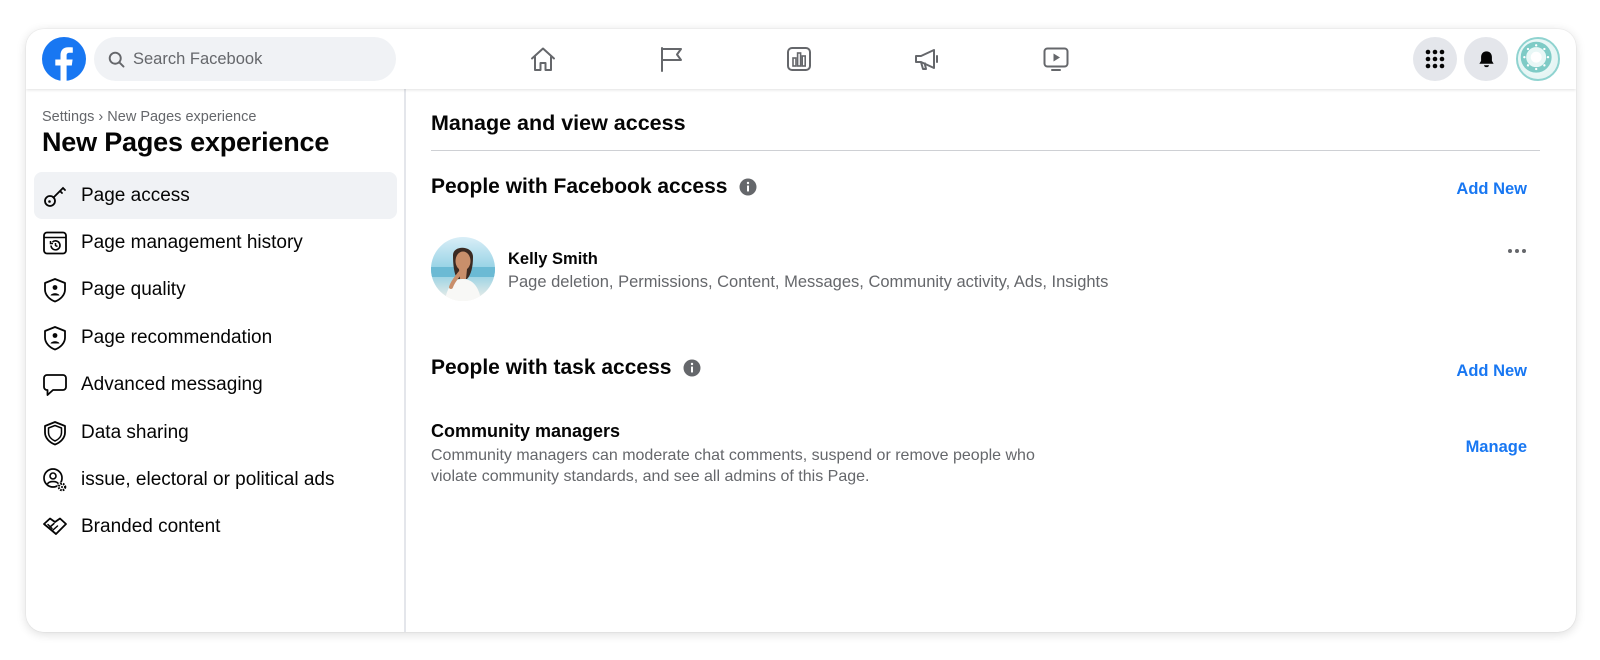  I want to click on person-photo, so click(463, 269).